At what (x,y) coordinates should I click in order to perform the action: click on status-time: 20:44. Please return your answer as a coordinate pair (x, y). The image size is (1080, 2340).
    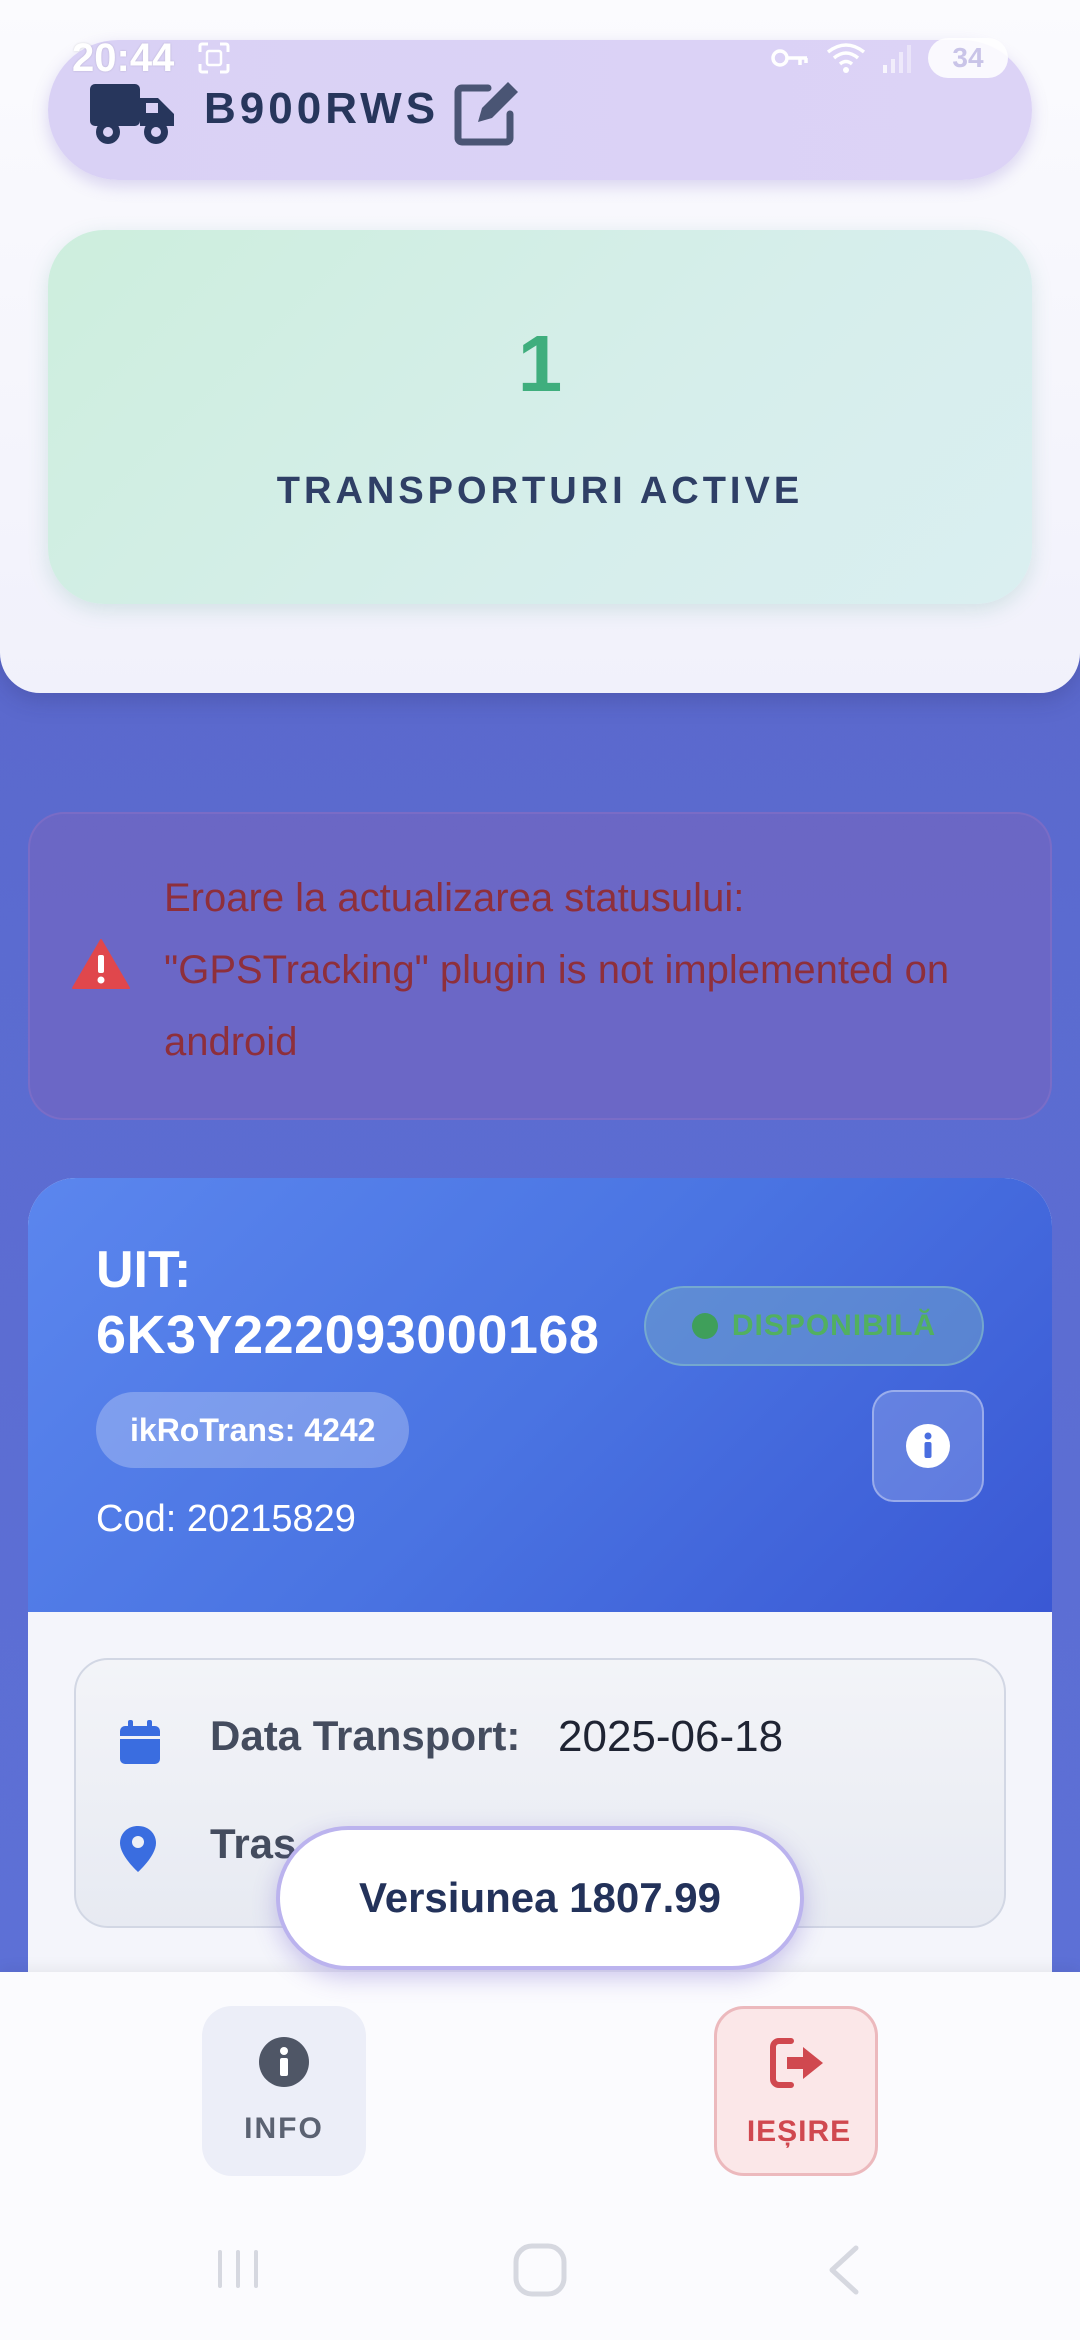
    Looking at the image, I should click on (123, 58).